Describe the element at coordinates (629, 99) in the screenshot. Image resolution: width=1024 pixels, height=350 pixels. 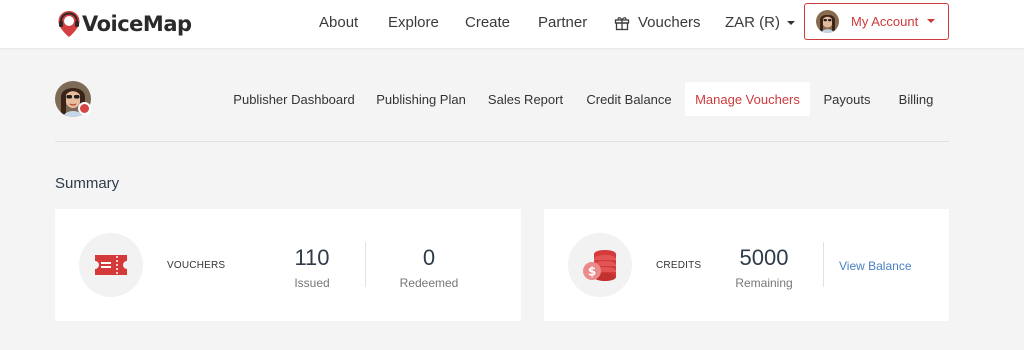
I see `tab-credit-balance: Credit Balance` at that location.